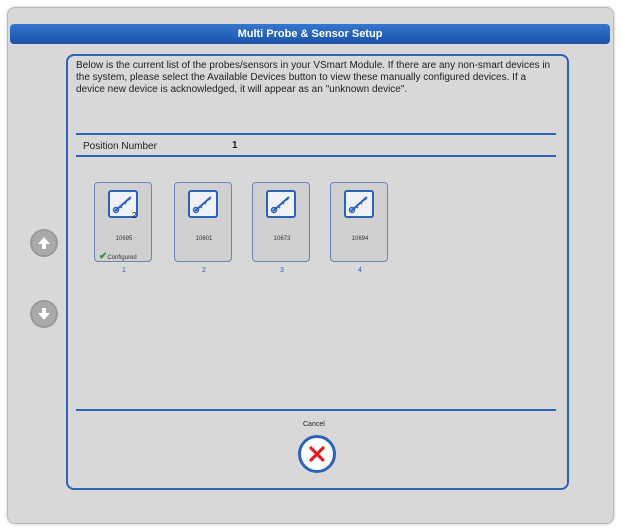  Describe the element at coordinates (281, 228) in the screenshot. I see `device-tile-3: 10673 3` at that location.